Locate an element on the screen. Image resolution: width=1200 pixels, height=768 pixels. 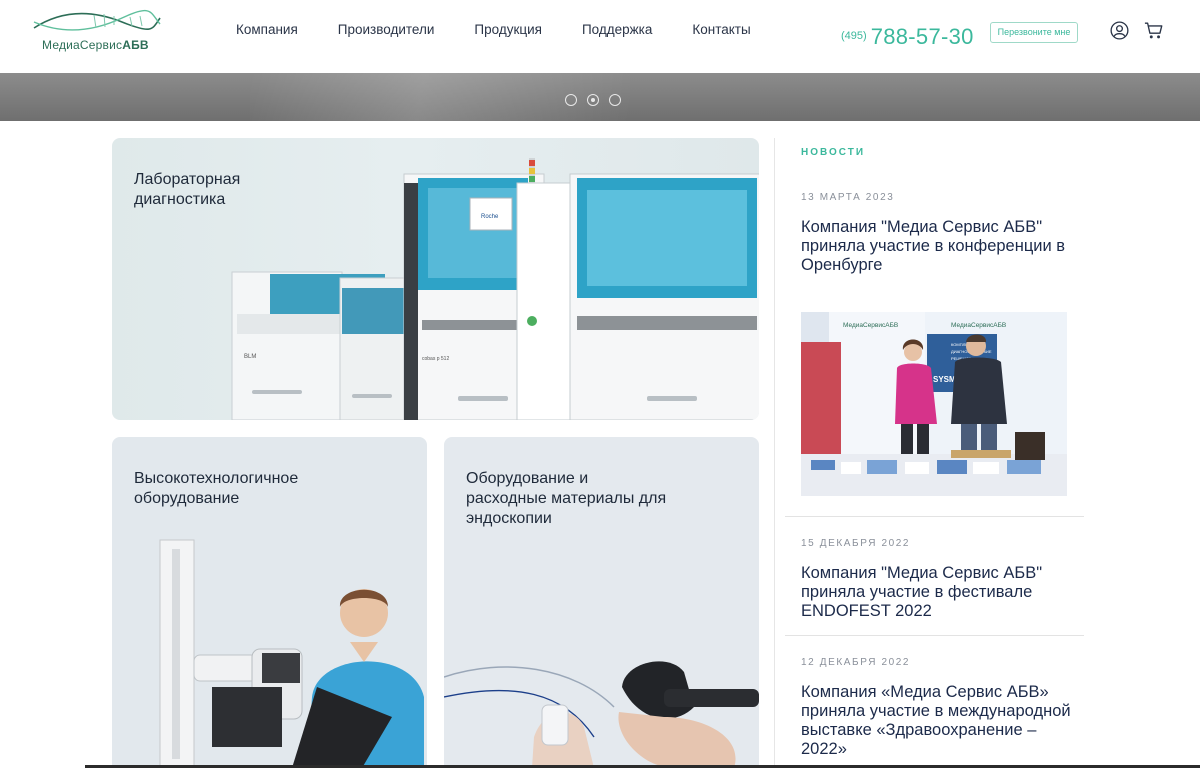
logo-text: МедиаСервисАБВ is located at coordinates (95, 45).